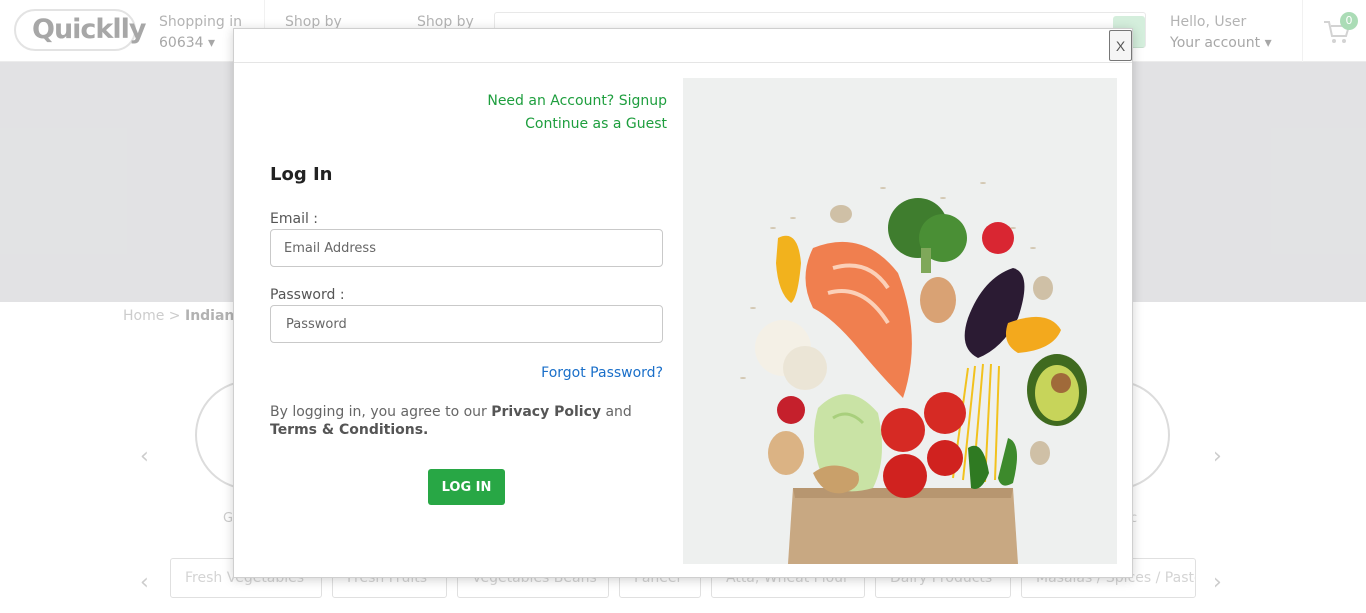 The image size is (1366, 613). I want to click on terms-prefix: By logging in, you agree to our, so click(381, 412).